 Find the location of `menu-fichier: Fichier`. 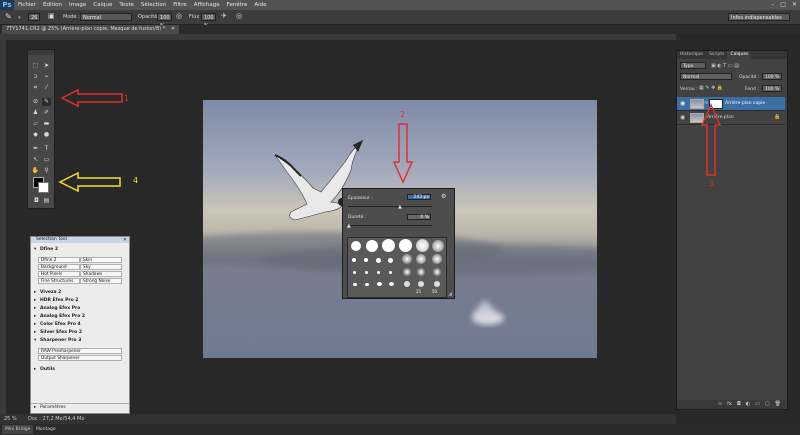

menu-fichier: Fichier is located at coordinates (27, 5).